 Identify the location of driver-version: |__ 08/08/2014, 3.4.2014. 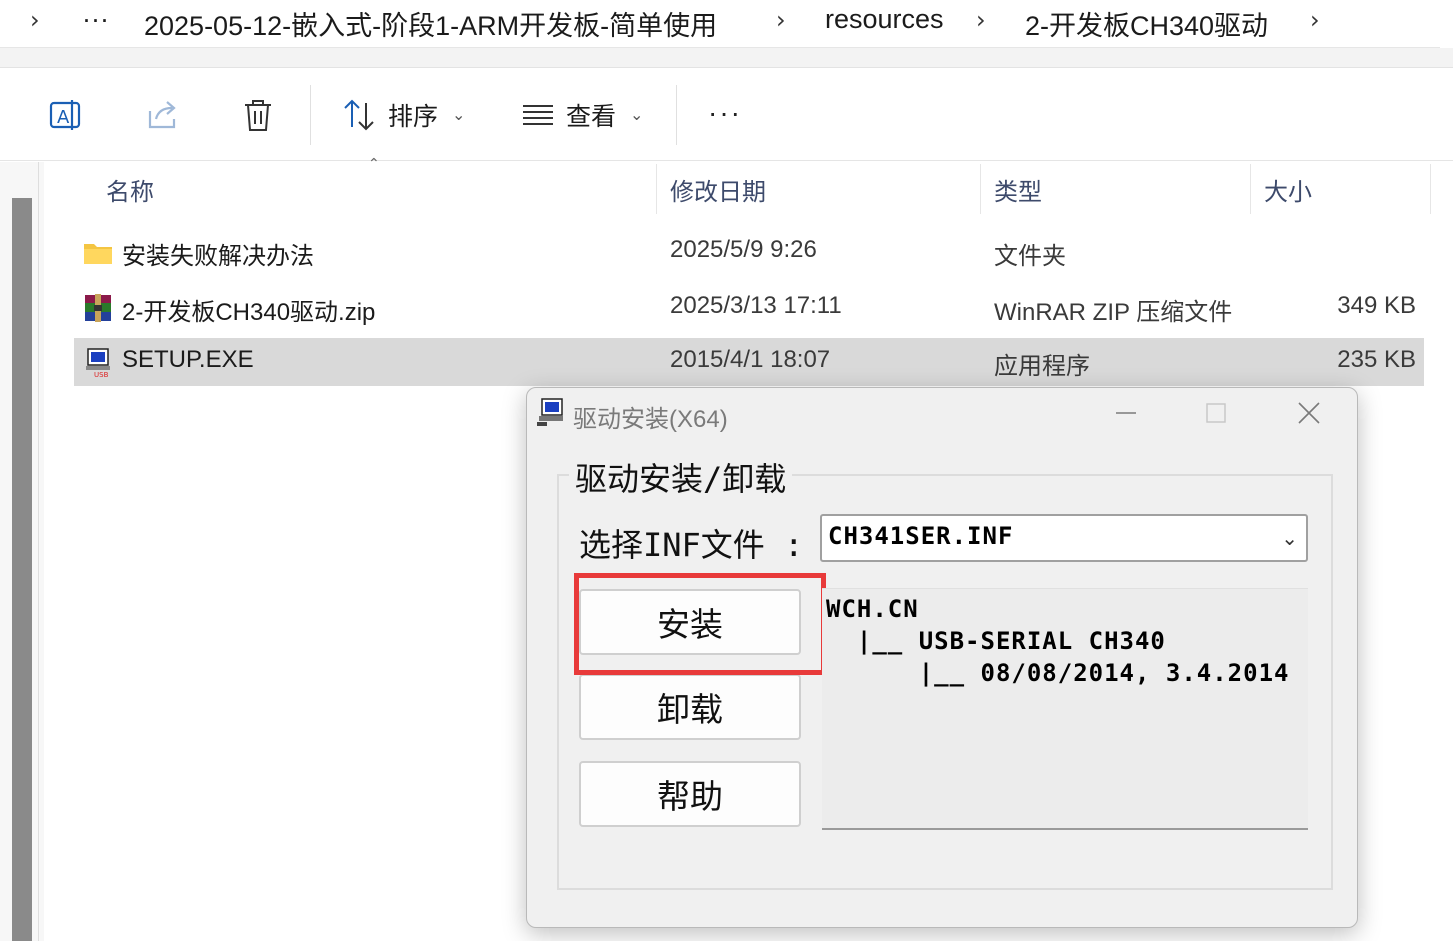
(1058, 673).